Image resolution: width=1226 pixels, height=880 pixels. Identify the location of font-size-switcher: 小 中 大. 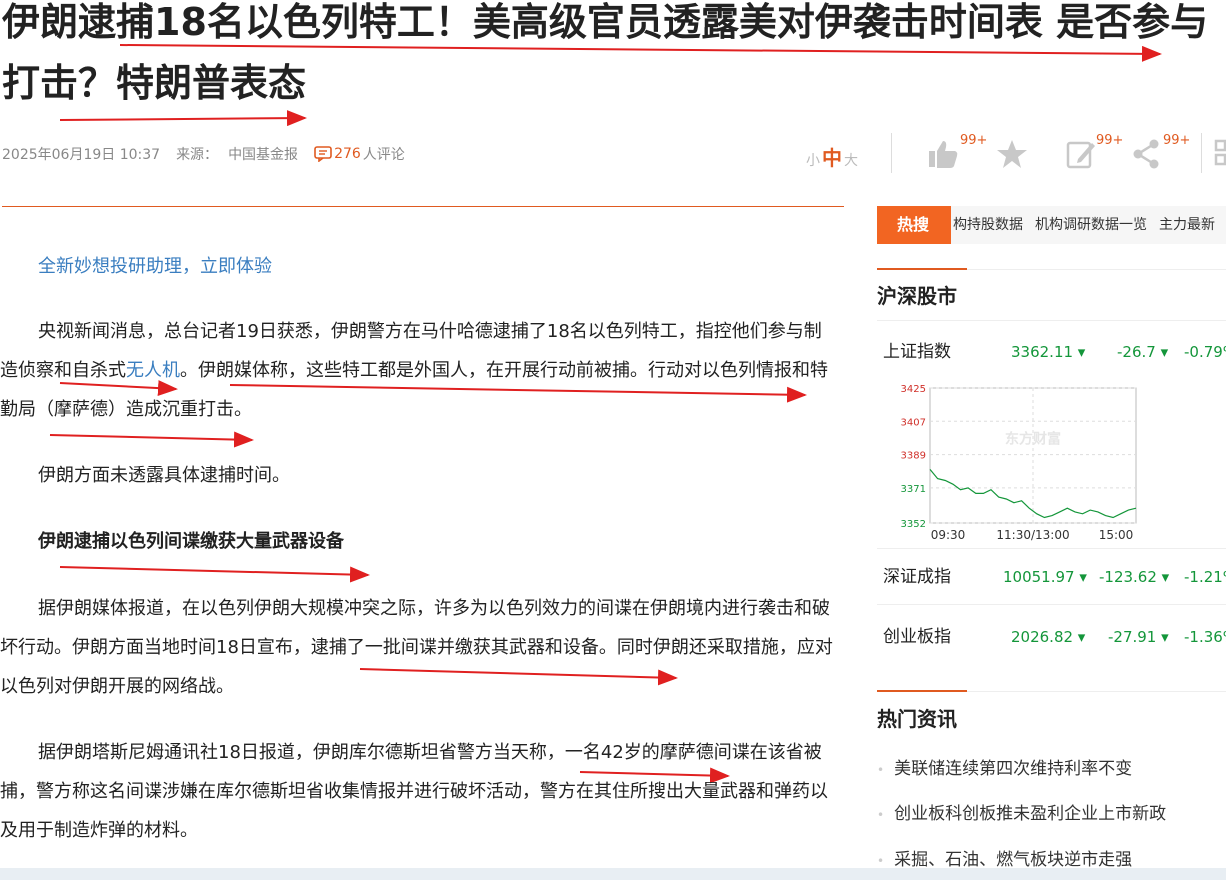
(832, 156).